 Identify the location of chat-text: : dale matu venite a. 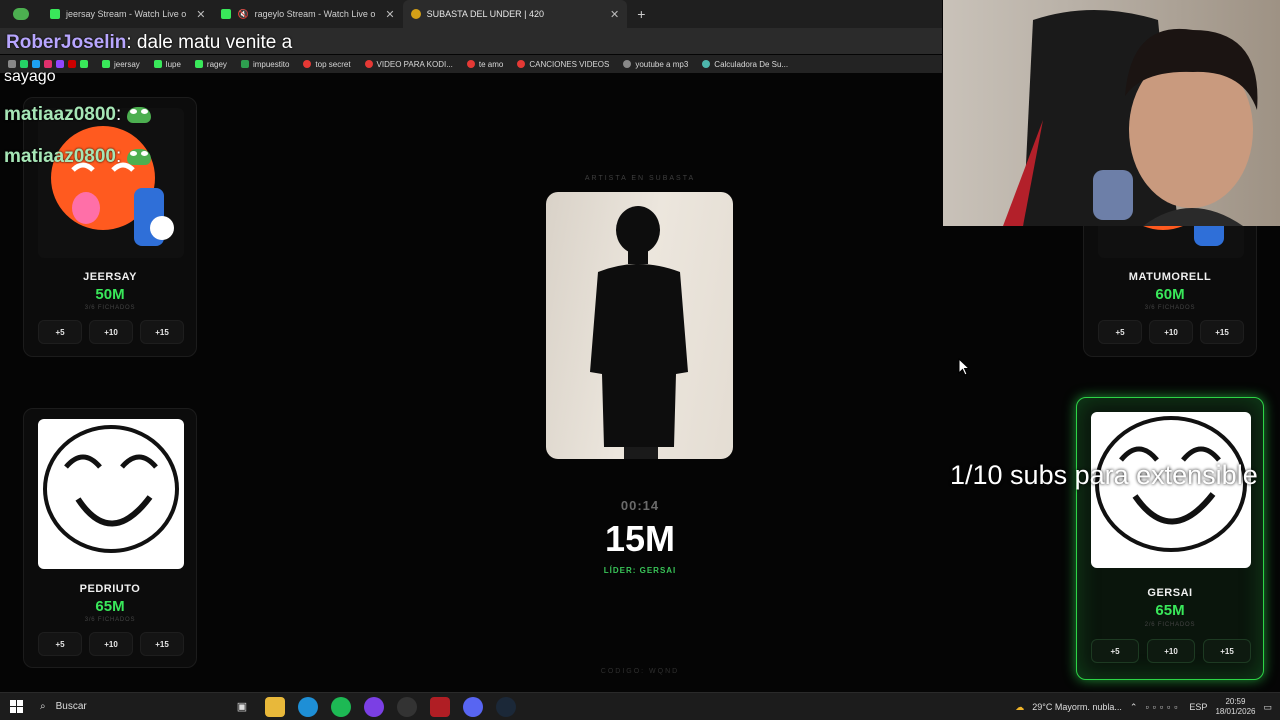
(209, 42).